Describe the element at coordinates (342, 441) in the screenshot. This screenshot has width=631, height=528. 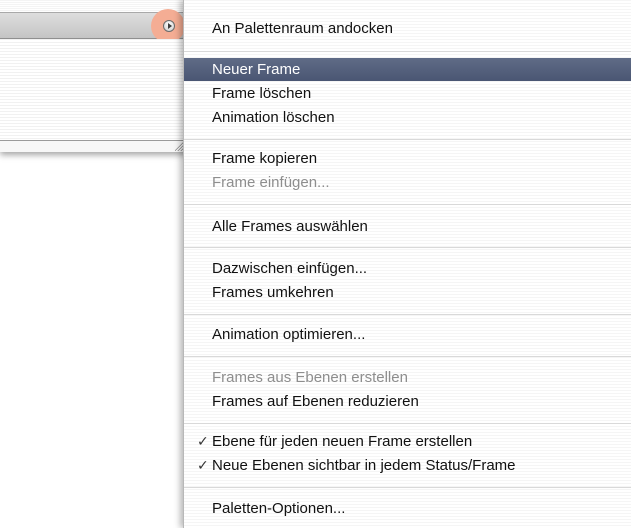
I see `menu-item-label: Ebene für jeden neuen Frame erstellen` at that location.